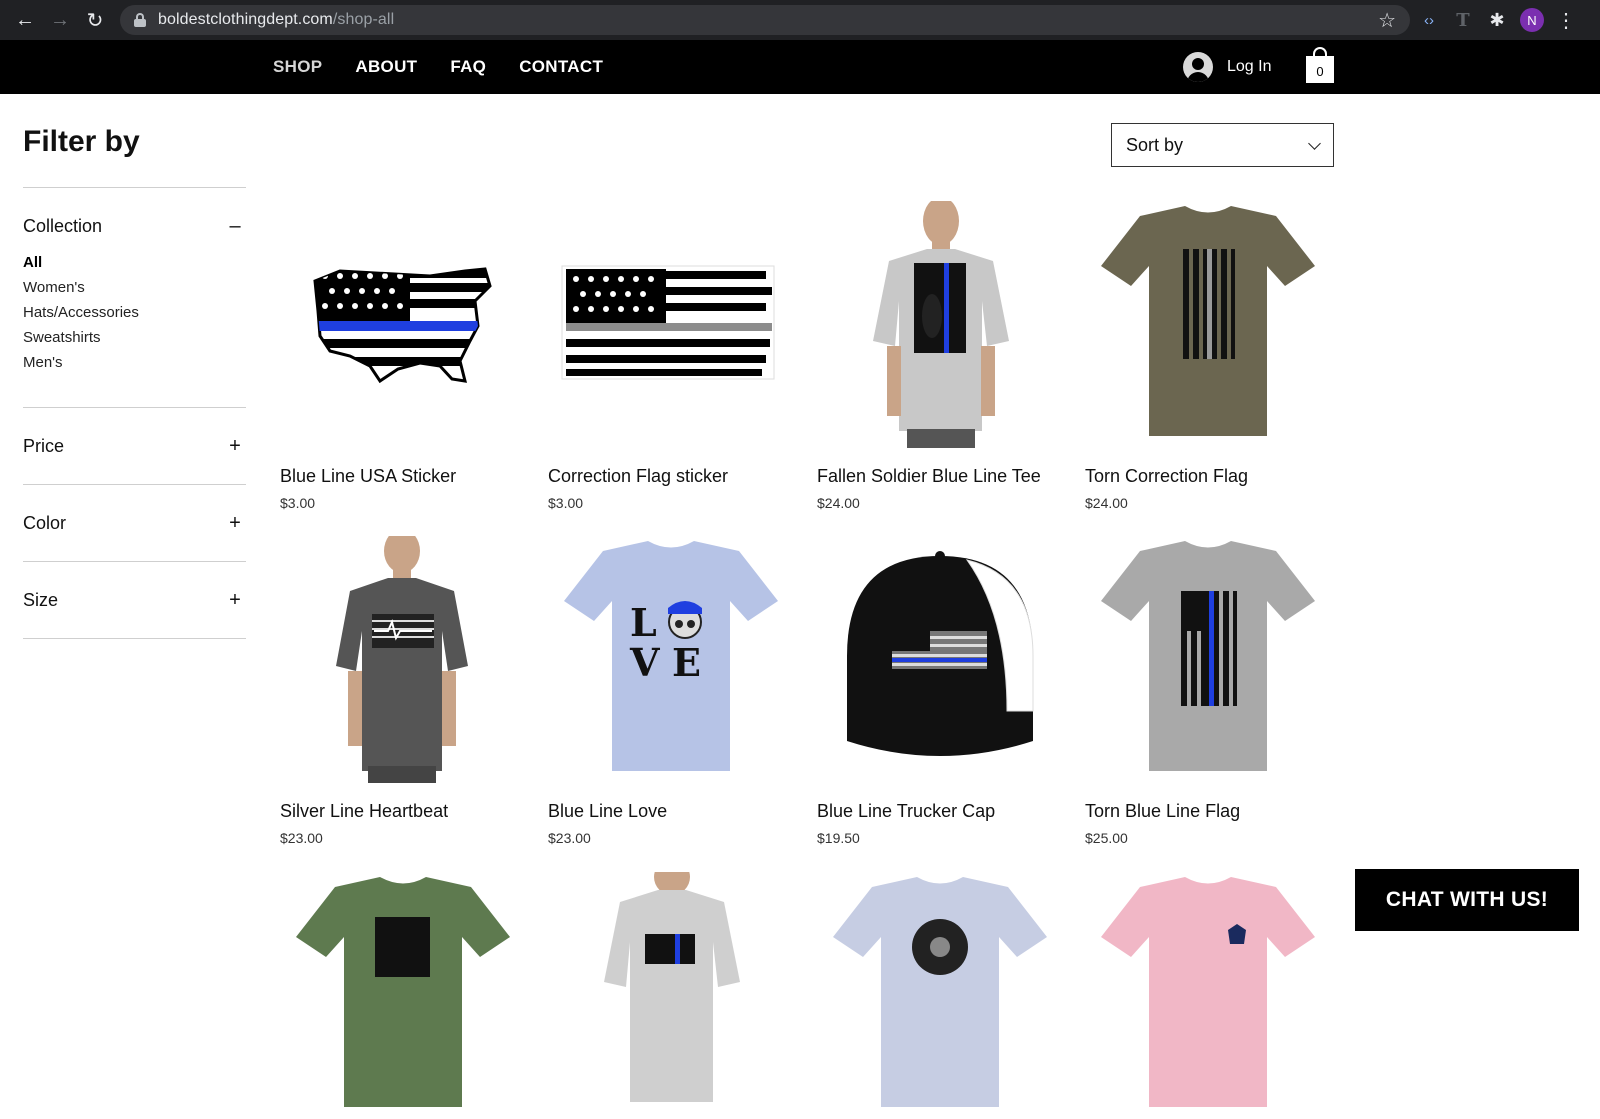  What do you see at coordinates (45, 522) in the screenshot?
I see `color-label: Color` at bounding box center [45, 522].